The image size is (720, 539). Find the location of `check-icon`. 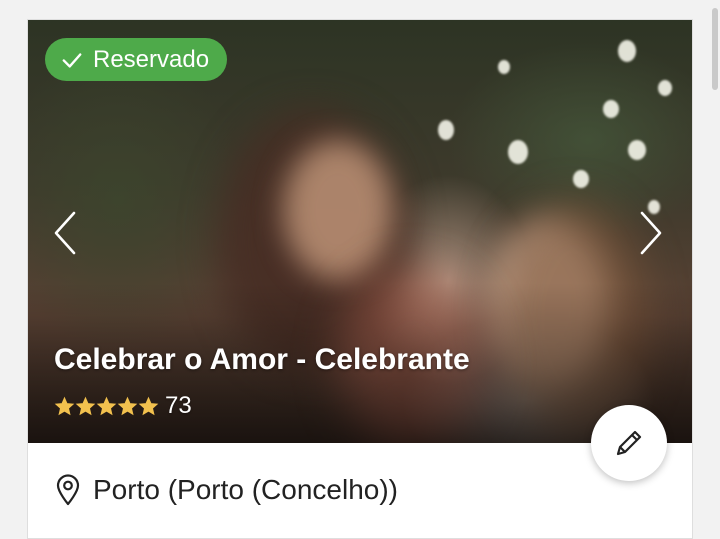

check-icon is located at coordinates (72, 60).